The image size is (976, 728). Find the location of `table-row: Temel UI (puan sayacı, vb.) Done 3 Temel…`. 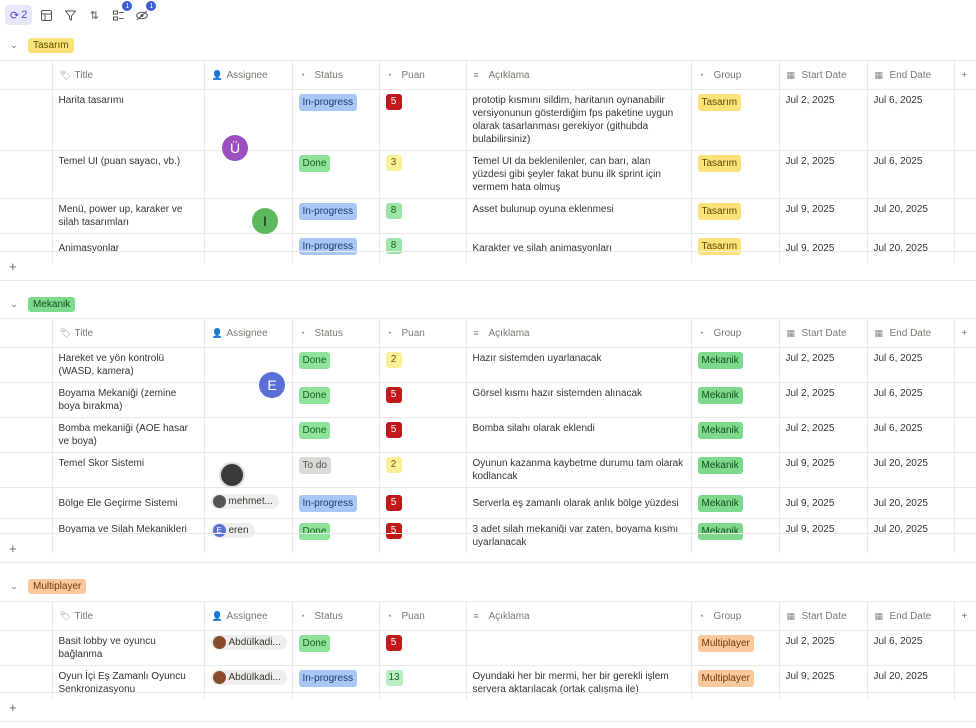

table-row: Temel UI (puan sayacı, vb.) Done 3 Temel… is located at coordinates (488, 174).